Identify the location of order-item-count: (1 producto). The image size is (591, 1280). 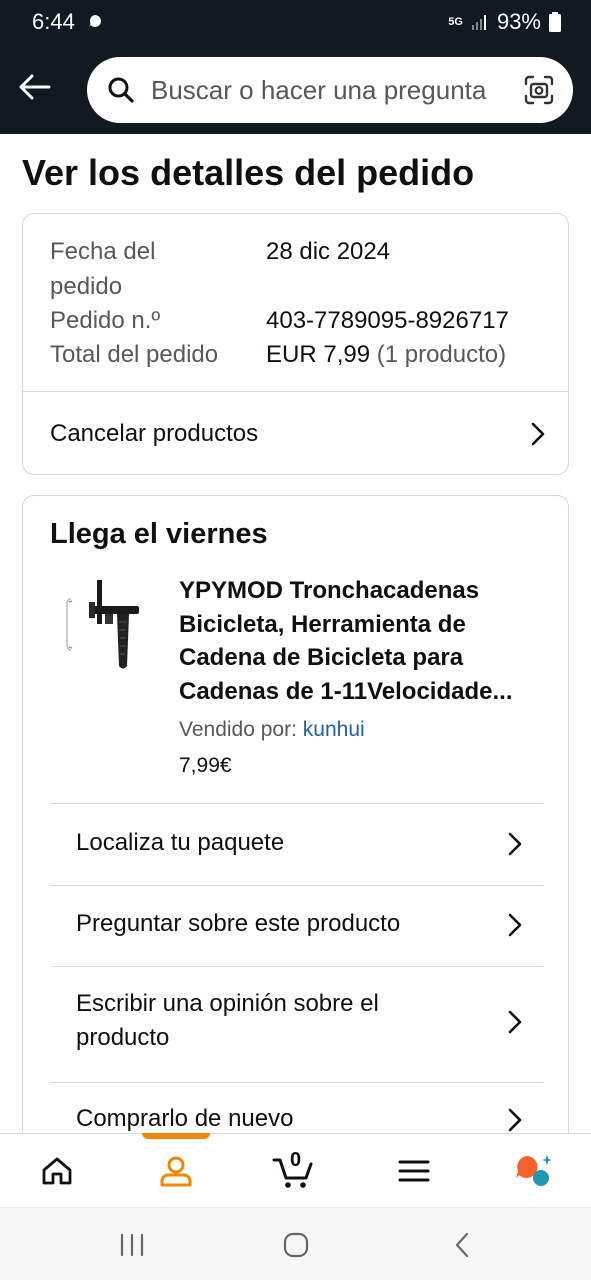
(441, 354).